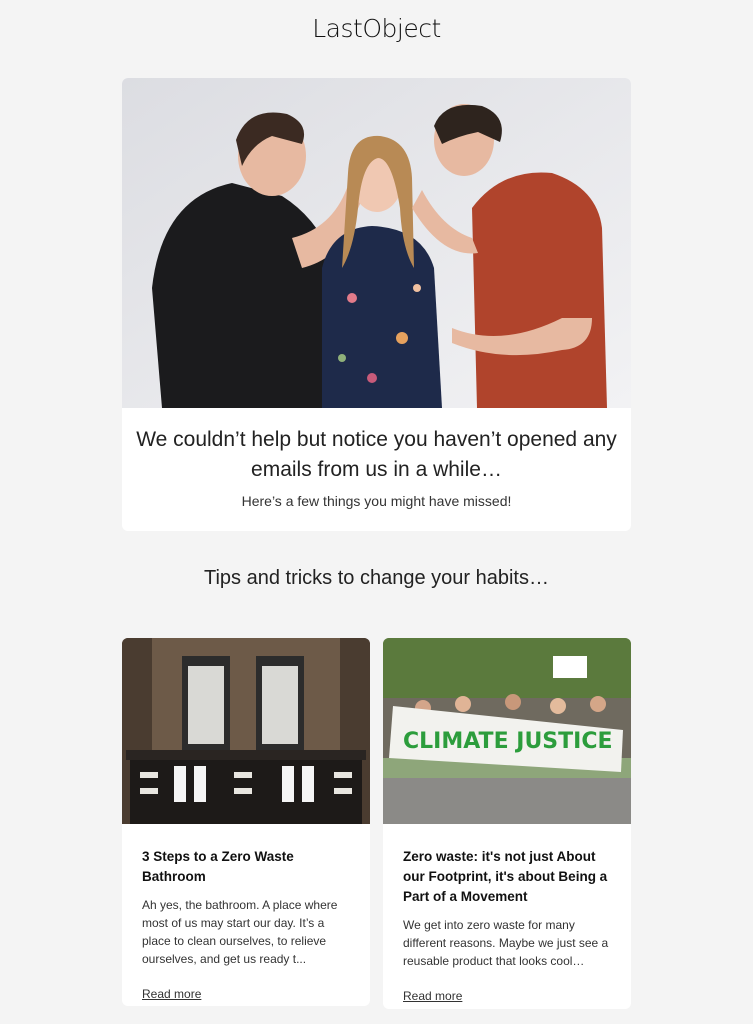 The image size is (753, 1024). What do you see at coordinates (246, 731) in the screenshot?
I see `article-image-bathroom` at bounding box center [246, 731].